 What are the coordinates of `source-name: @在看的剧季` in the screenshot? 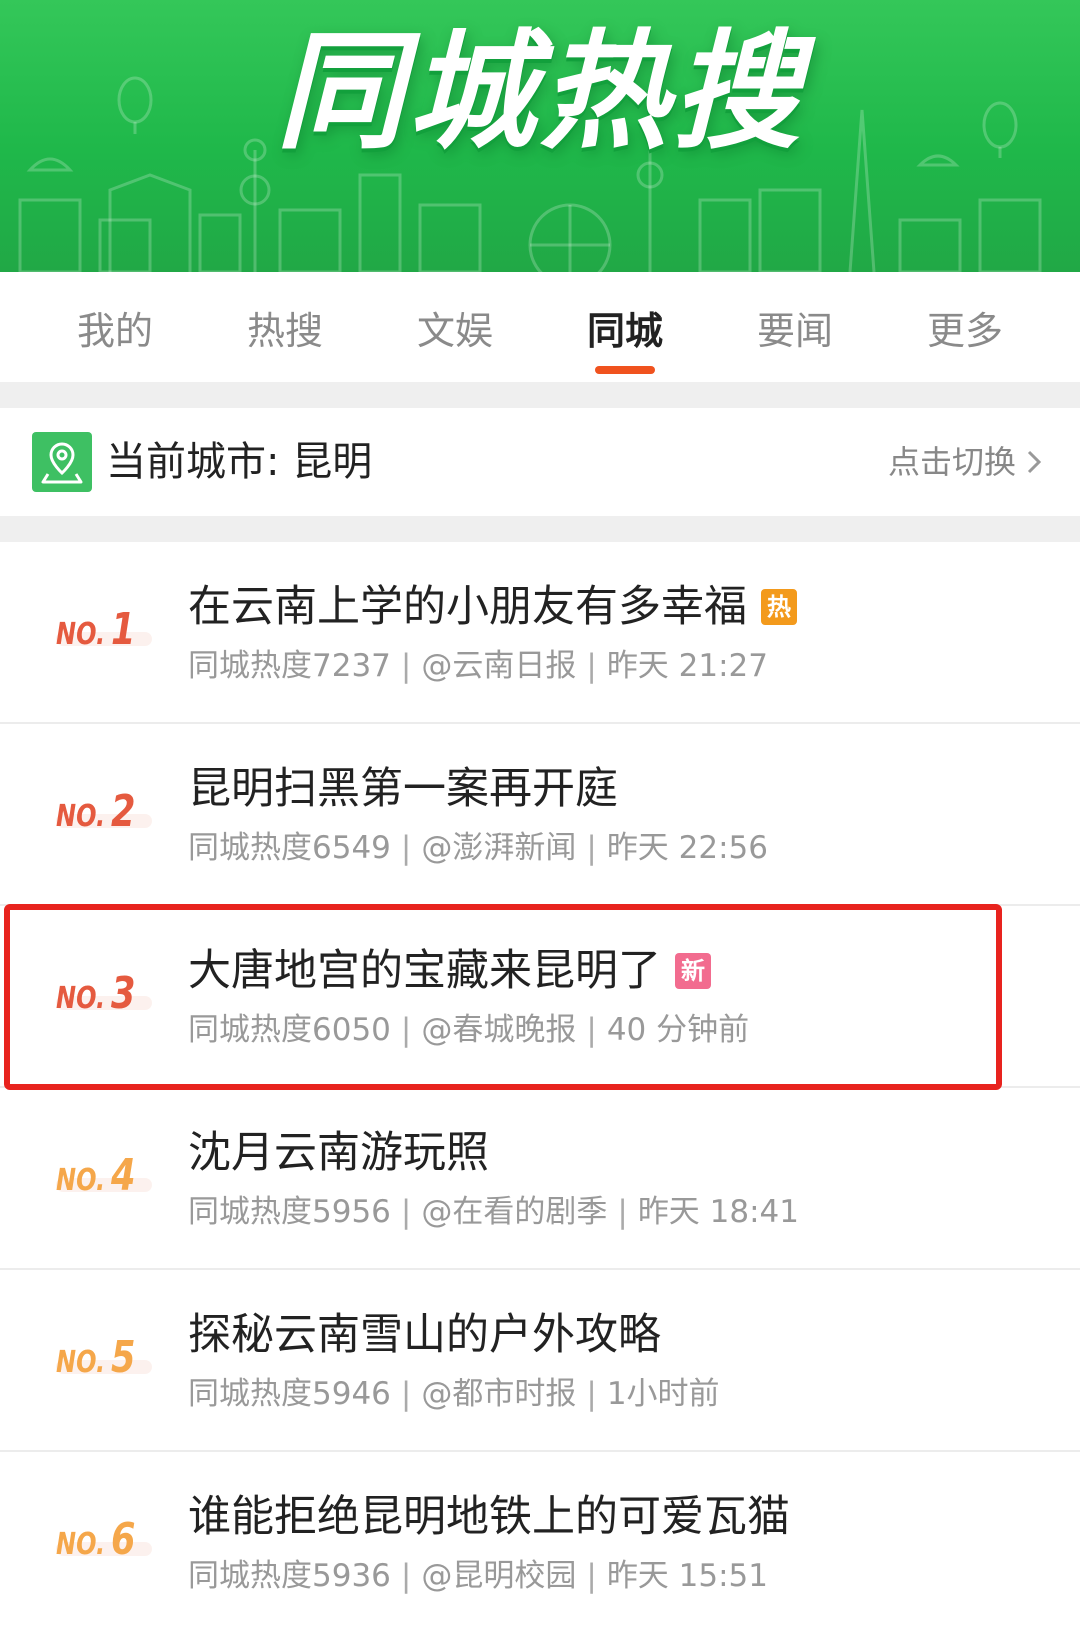 It's located at (514, 1212).